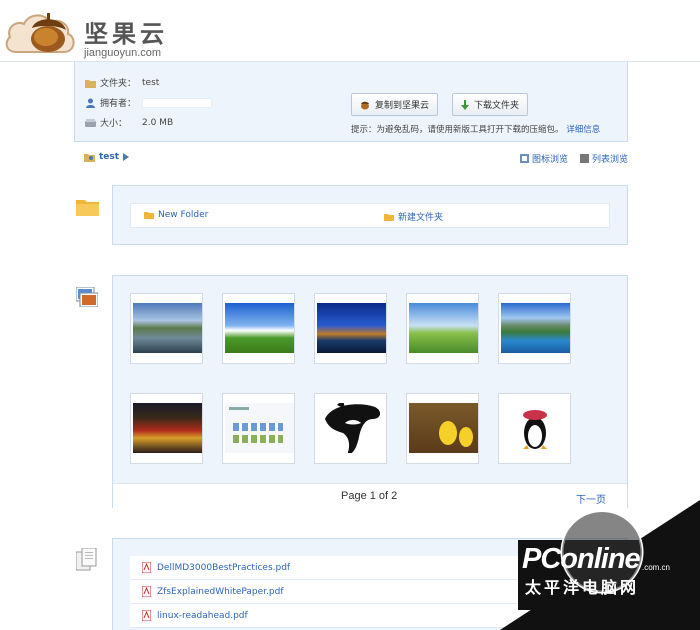 The image size is (700, 630). Describe the element at coordinates (549, 160) in the screenshot. I see `icon-view-label: 图标浏览` at that location.